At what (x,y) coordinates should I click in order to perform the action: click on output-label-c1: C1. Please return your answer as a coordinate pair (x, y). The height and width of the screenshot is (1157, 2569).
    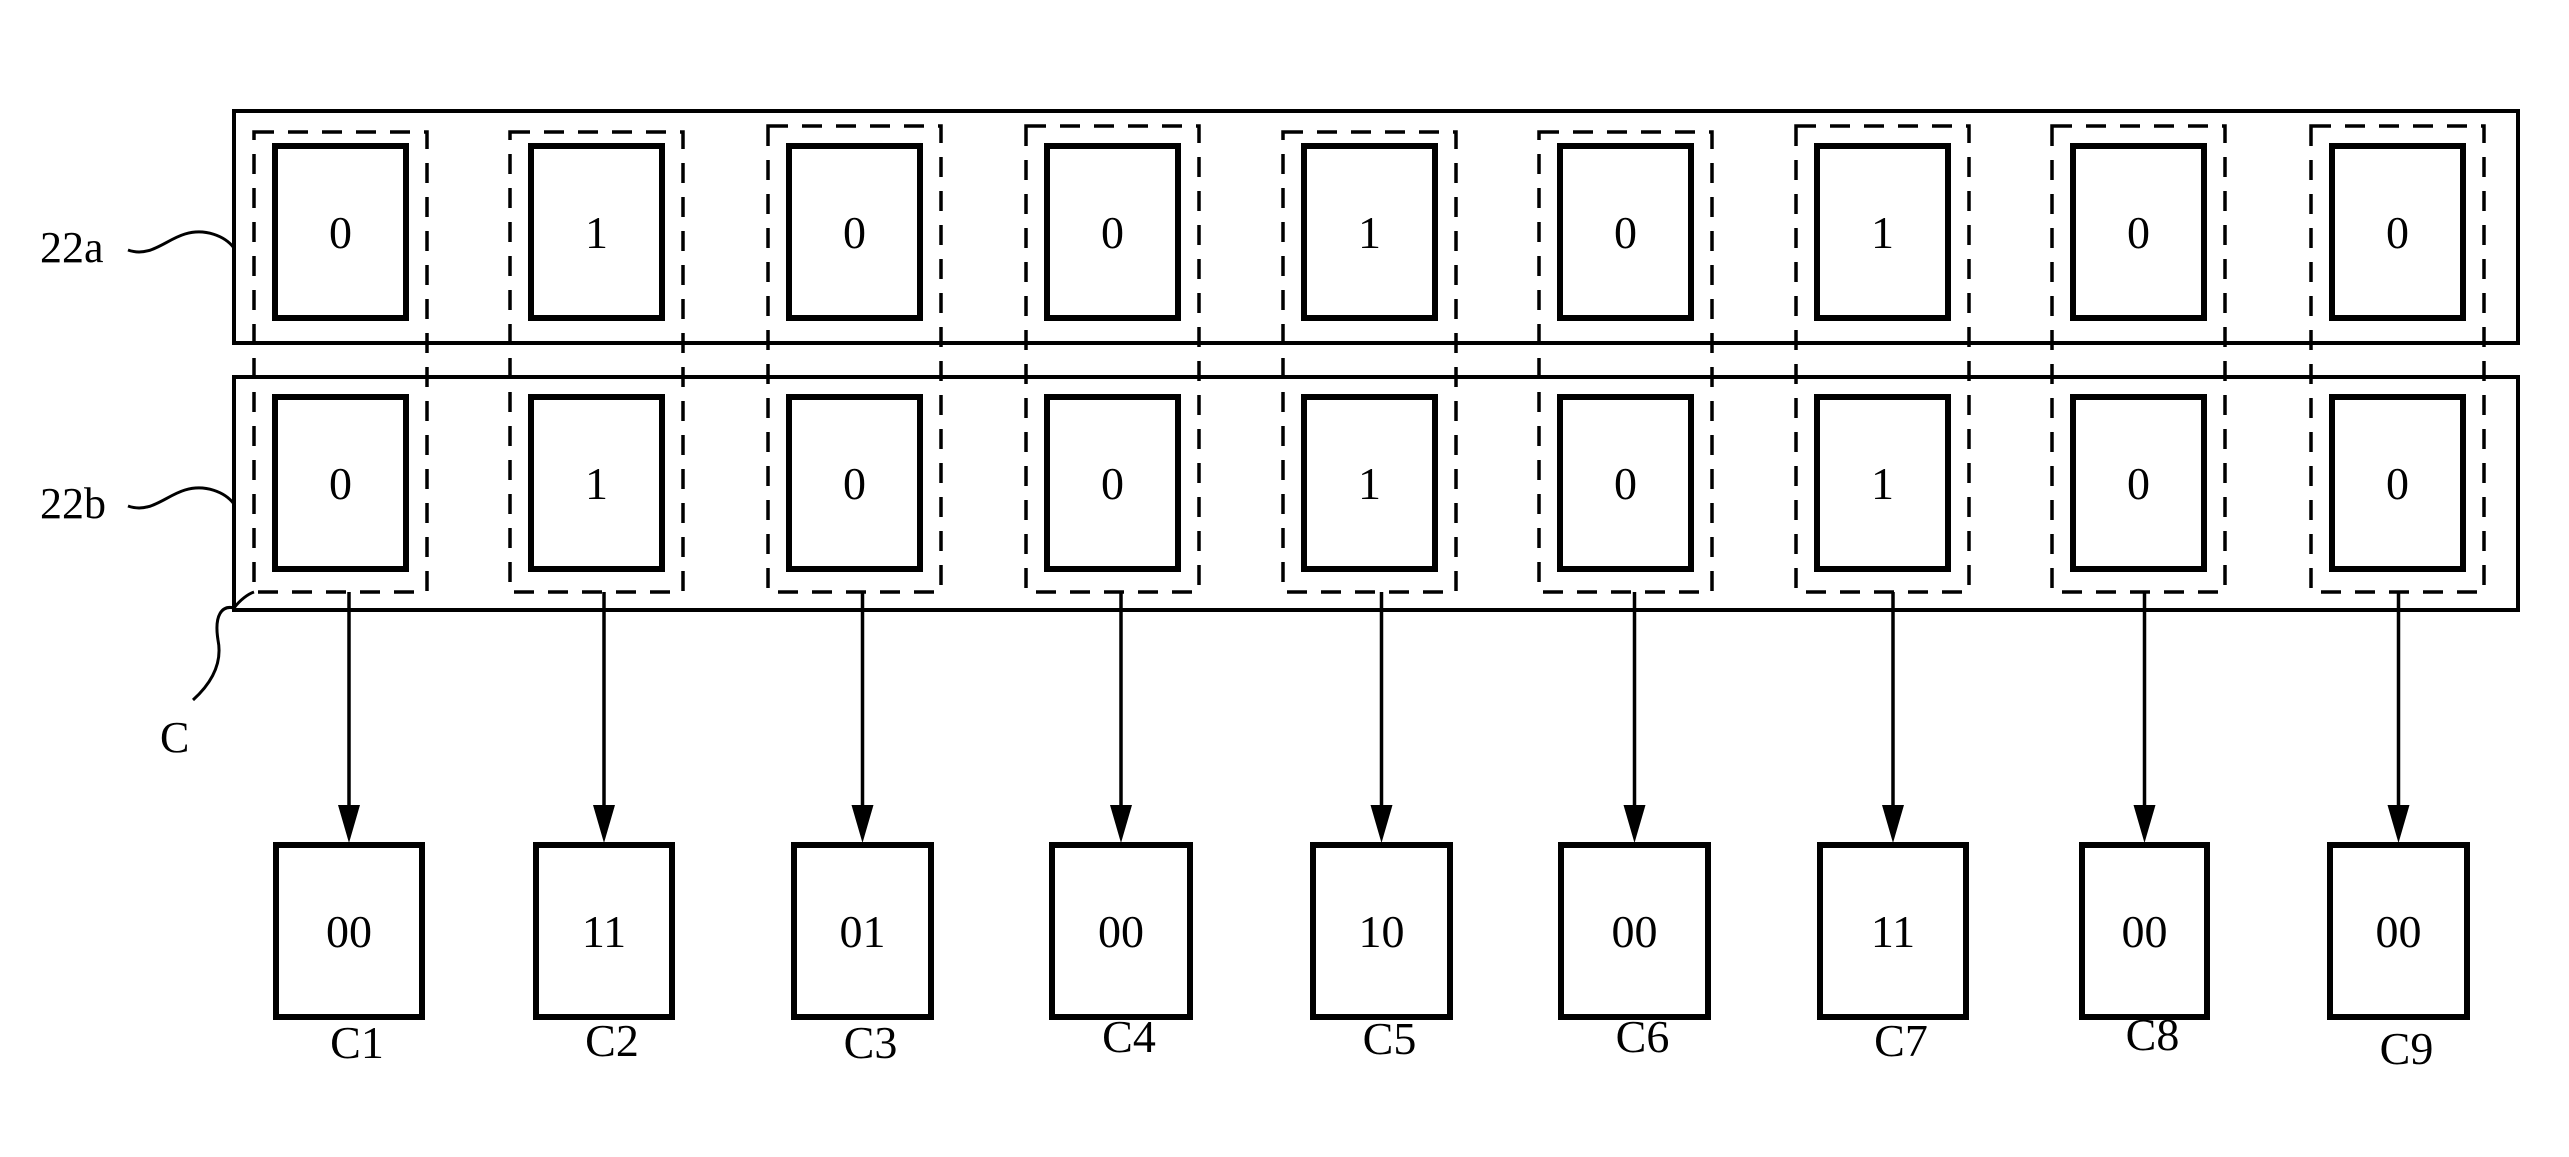
    Looking at the image, I should click on (357, 1042).